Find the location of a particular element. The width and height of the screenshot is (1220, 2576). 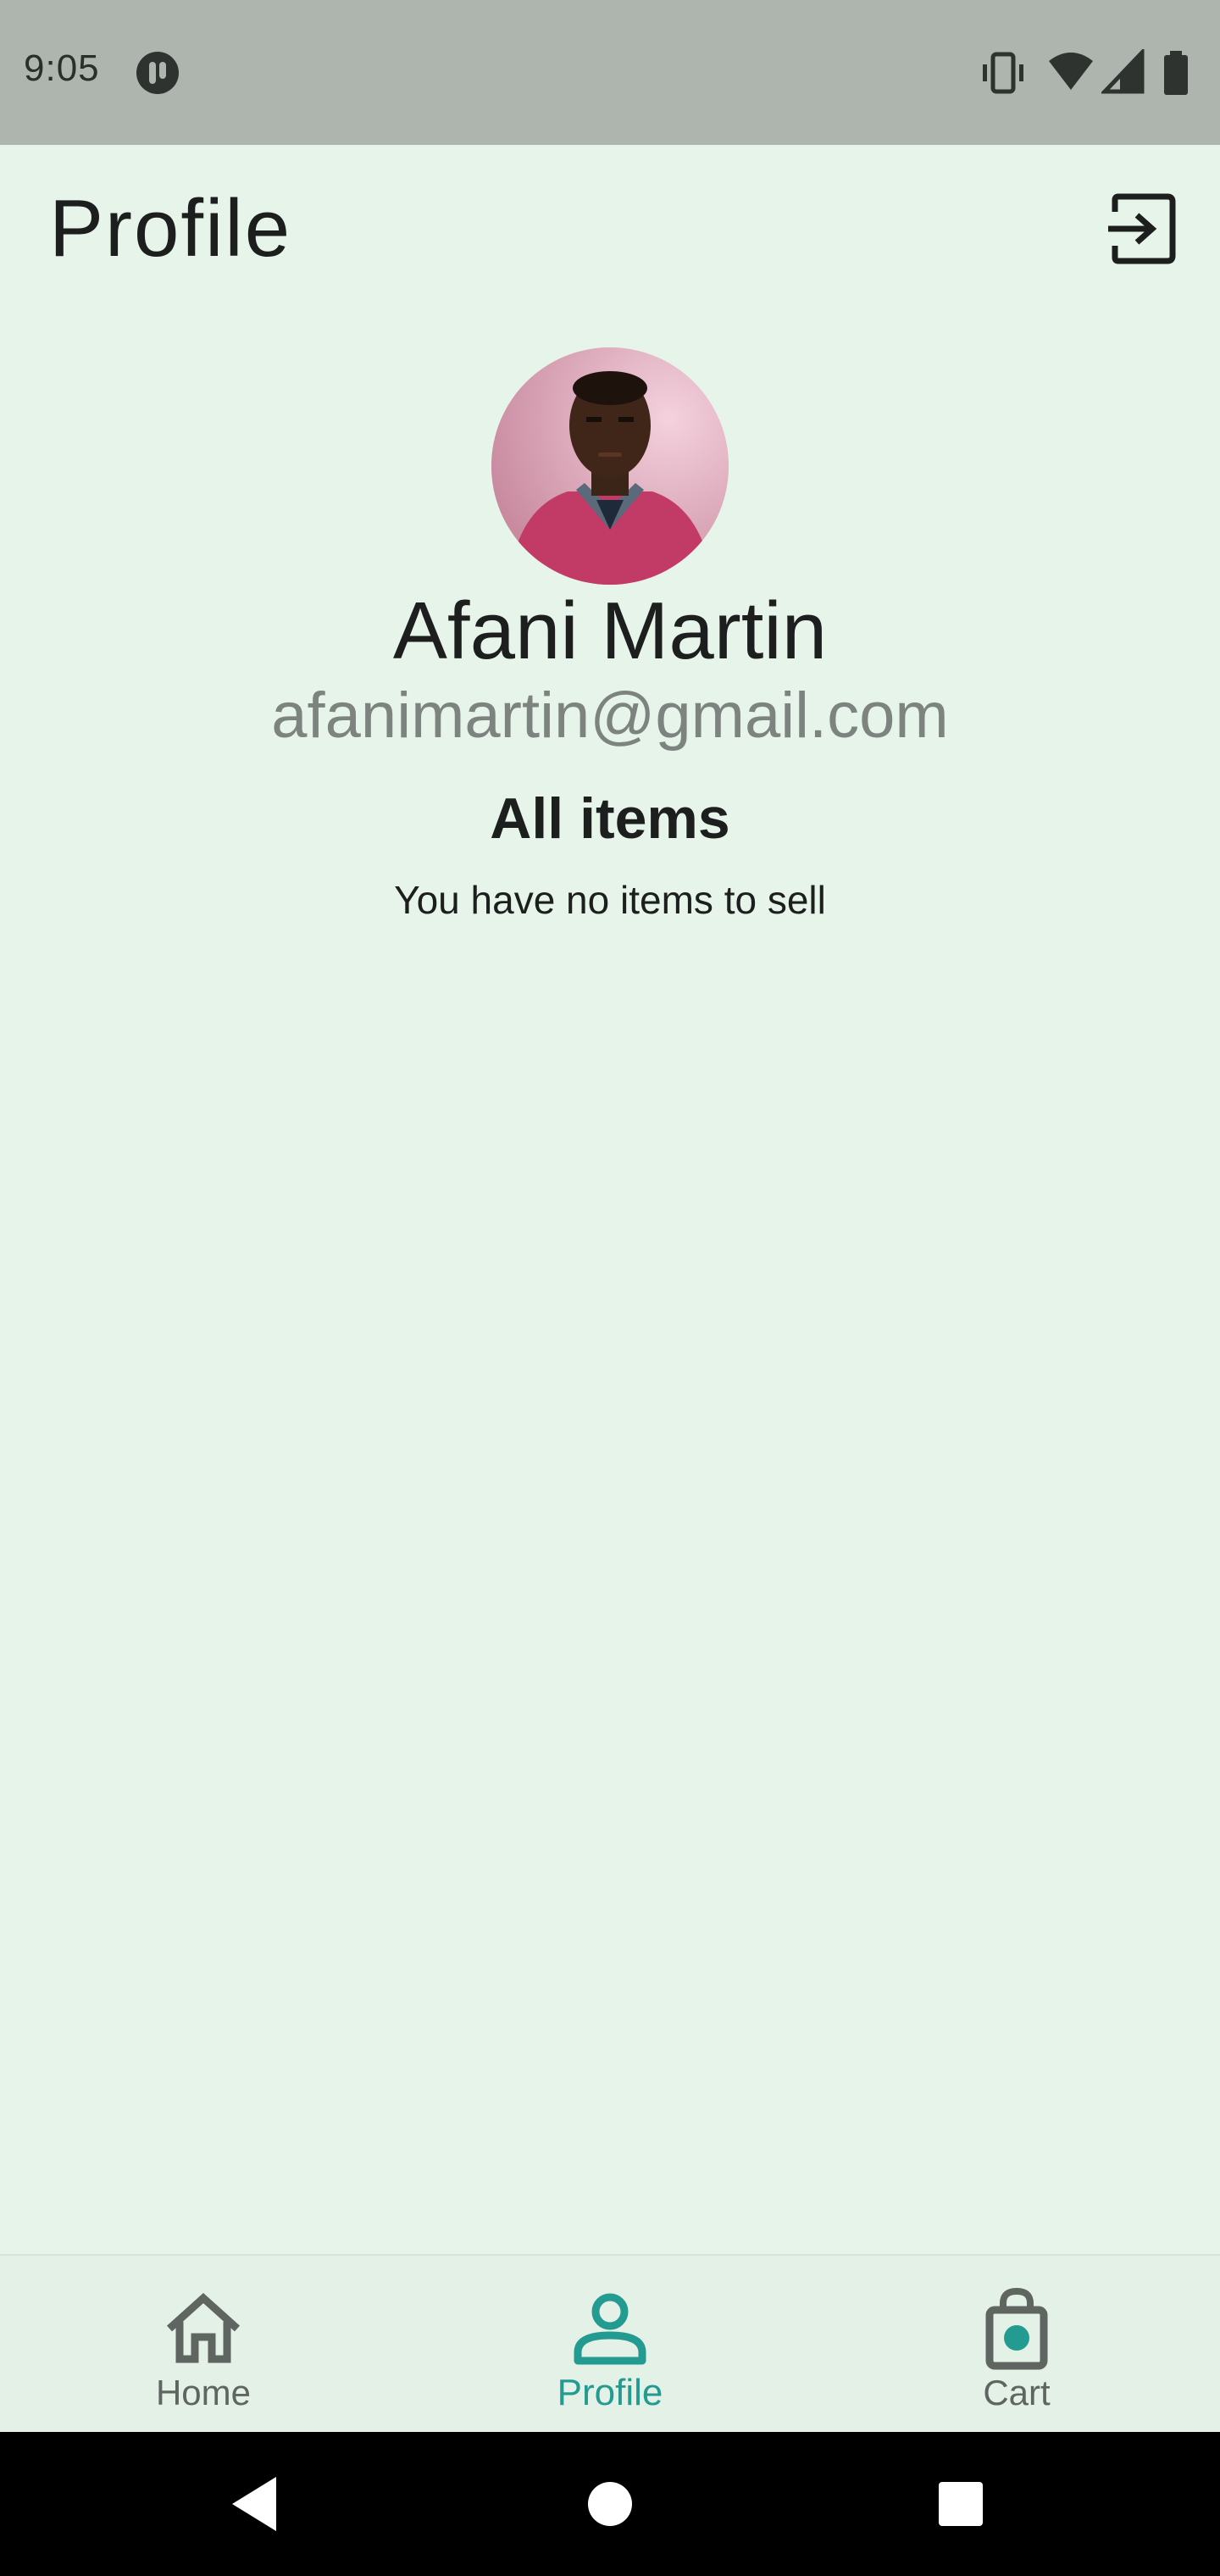

status-time: 9:05 is located at coordinates (62, 68).